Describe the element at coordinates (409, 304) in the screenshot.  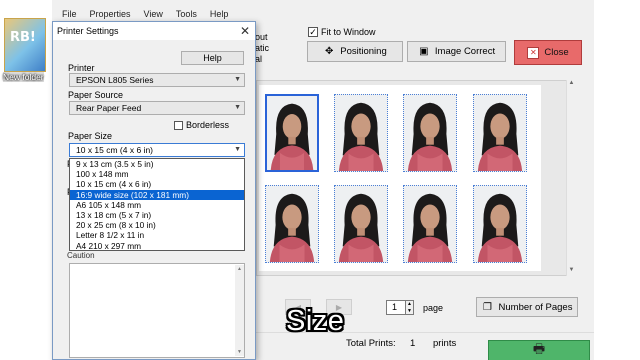
I see `spin-up-icon: ▲` at that location.